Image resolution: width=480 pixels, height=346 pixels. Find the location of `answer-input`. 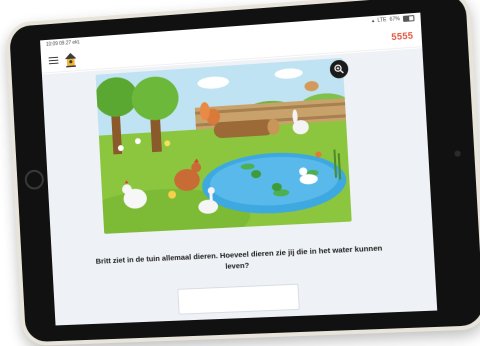

answer-input is located at coordinates (238, 299).